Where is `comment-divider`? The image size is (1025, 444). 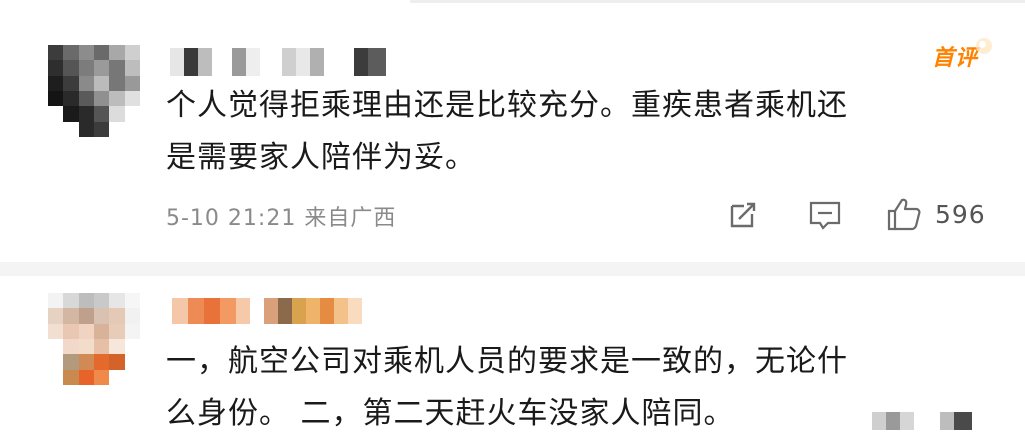 comment-divider is located at coordinates (512, 269).